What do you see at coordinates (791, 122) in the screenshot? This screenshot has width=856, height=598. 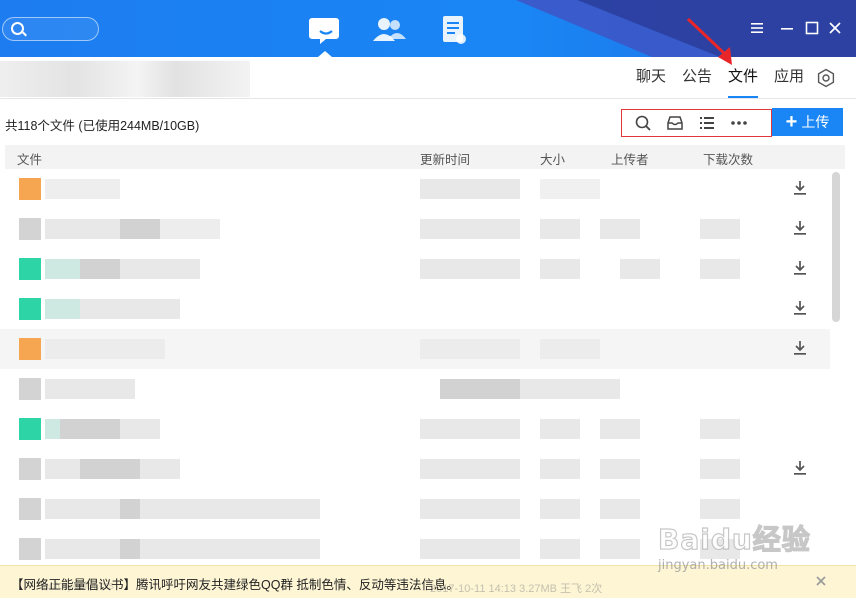 I see `plus-icon: +` at bounding box center [791, 122].